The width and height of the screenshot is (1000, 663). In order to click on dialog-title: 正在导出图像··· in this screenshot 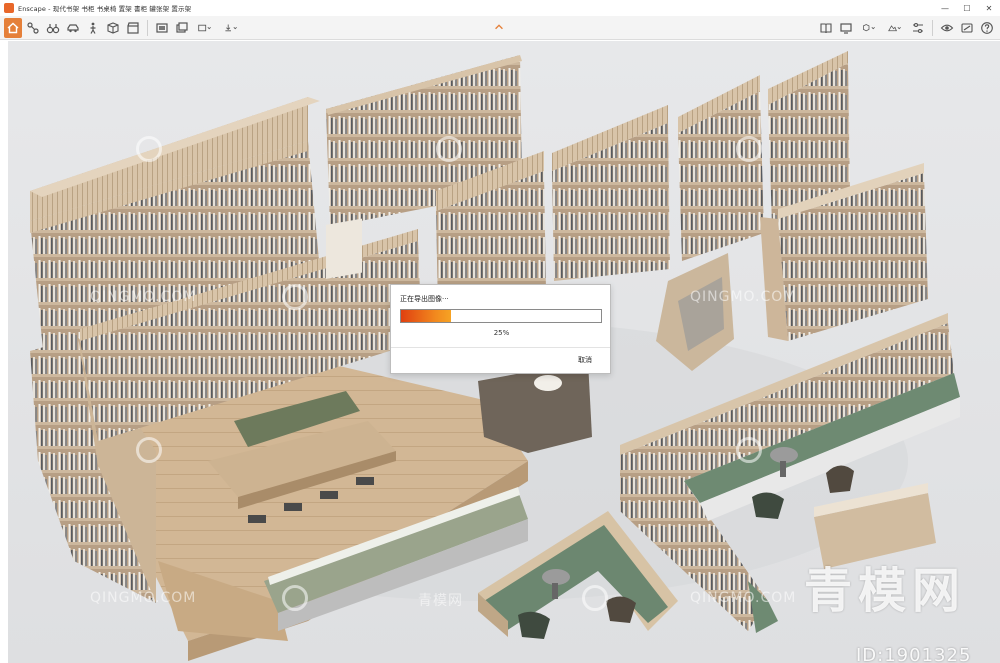, I will do `click(424, 299)`.